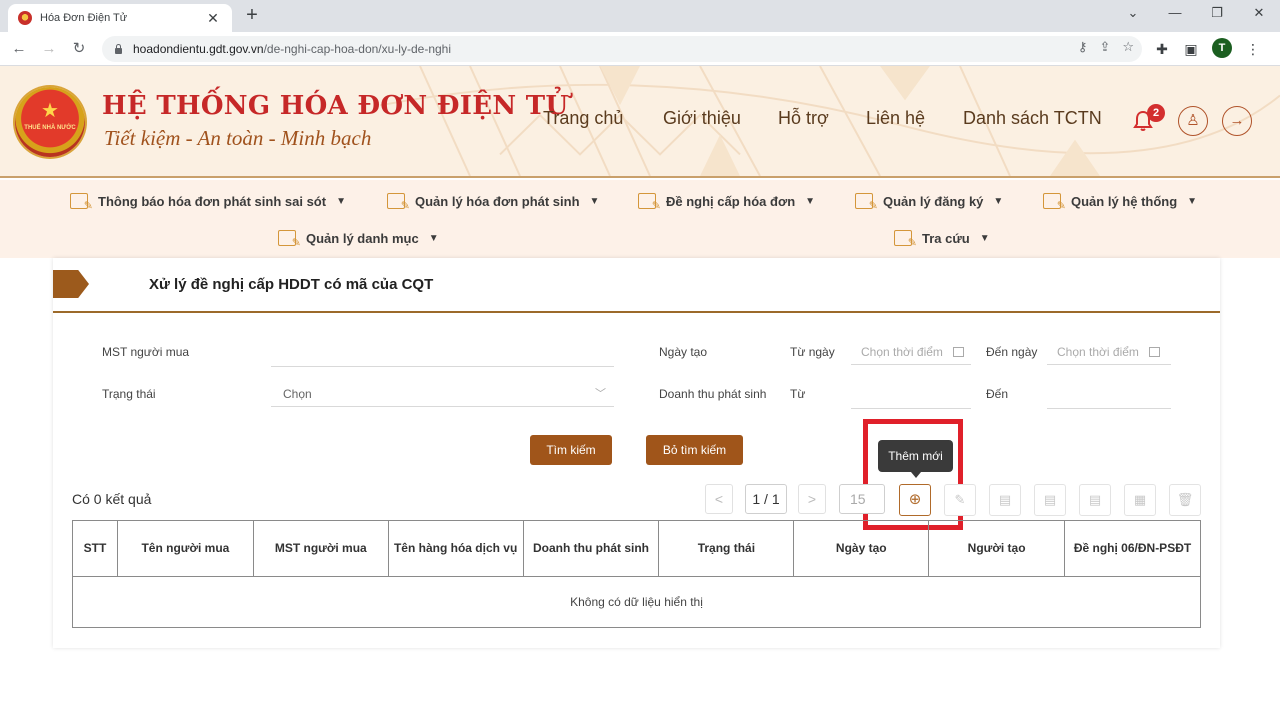  Describe the element at coordinates (1095, 500) in the screenshot. I see `send-doc-icon: ▤` at that location.